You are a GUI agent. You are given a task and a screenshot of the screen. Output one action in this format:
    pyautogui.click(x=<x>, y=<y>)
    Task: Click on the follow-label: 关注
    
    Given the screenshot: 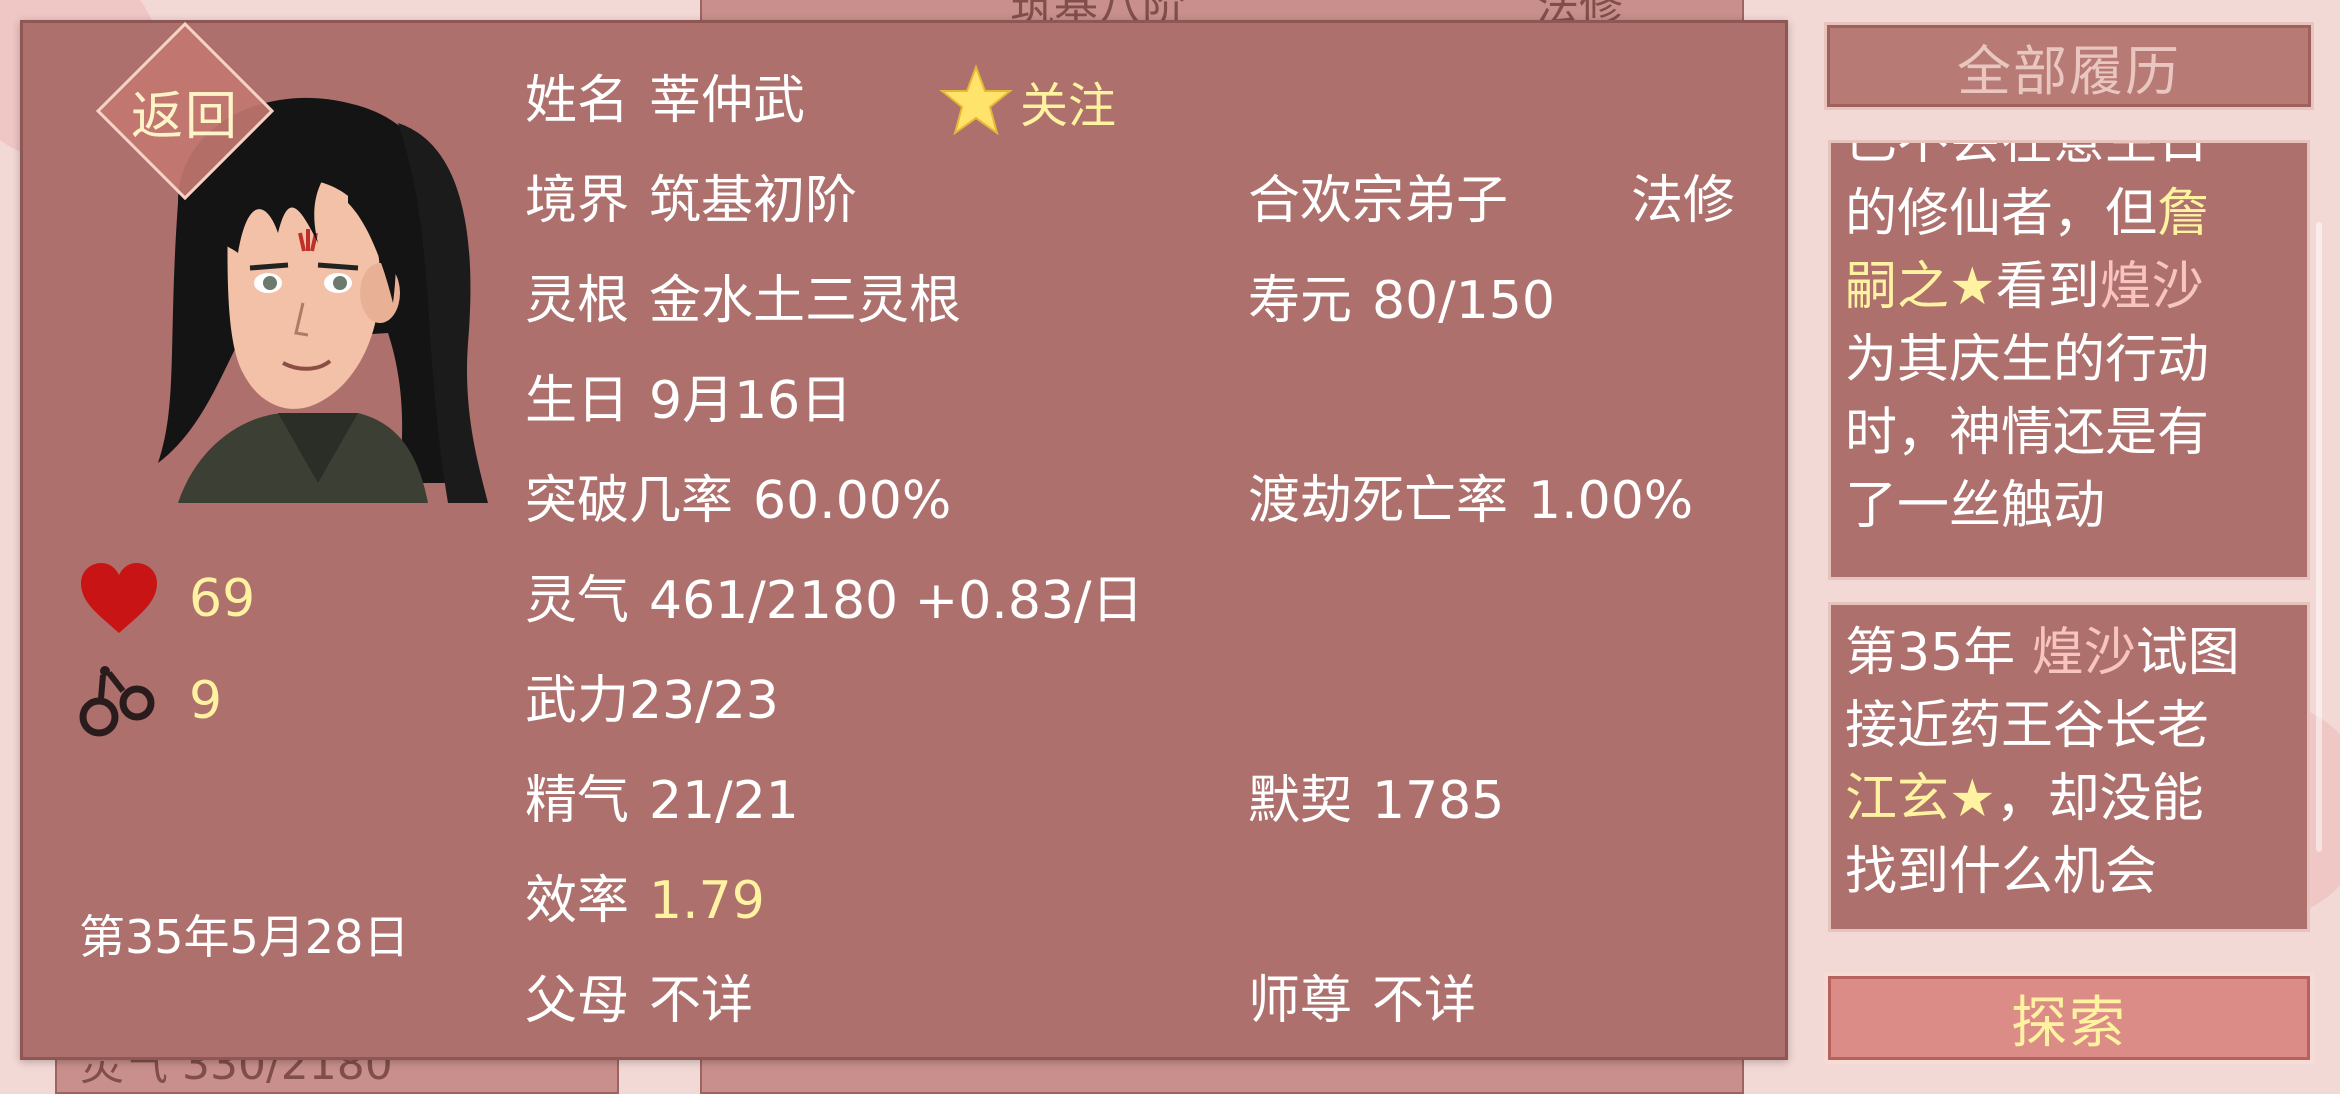 What is the action you would take?
    pyautogui.click(x=1068, y=106)
    